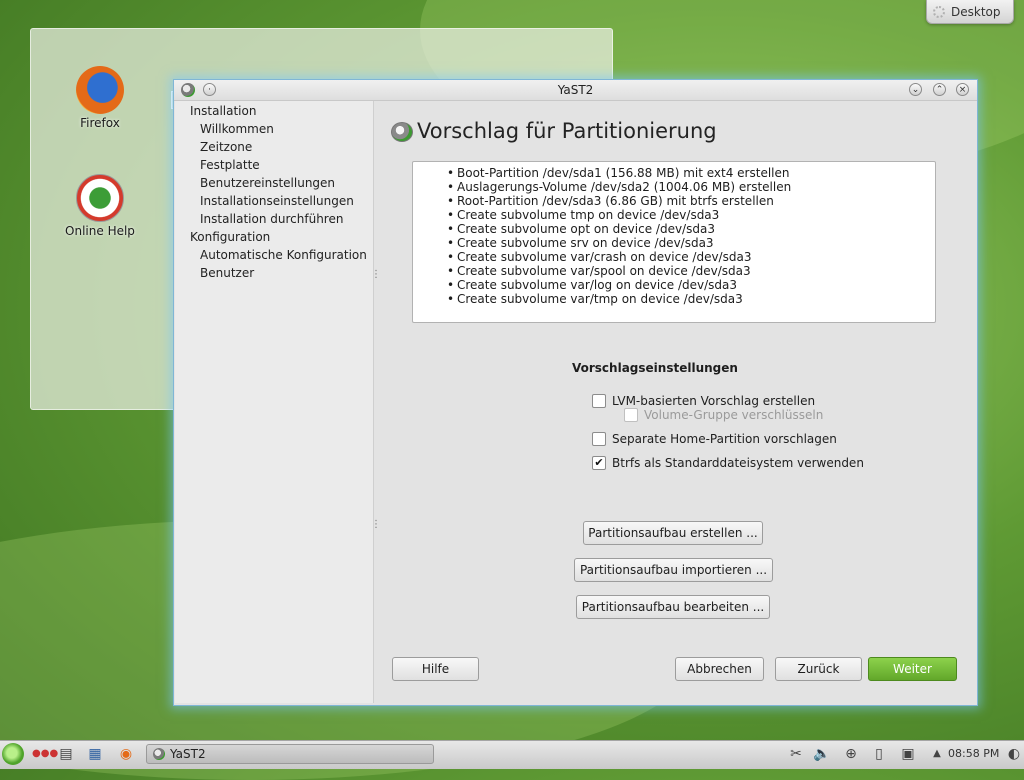 The height and width of the screenshot is (780, 1024). I want to click on desktop-icon-label: Online Help, so click(100, 231).